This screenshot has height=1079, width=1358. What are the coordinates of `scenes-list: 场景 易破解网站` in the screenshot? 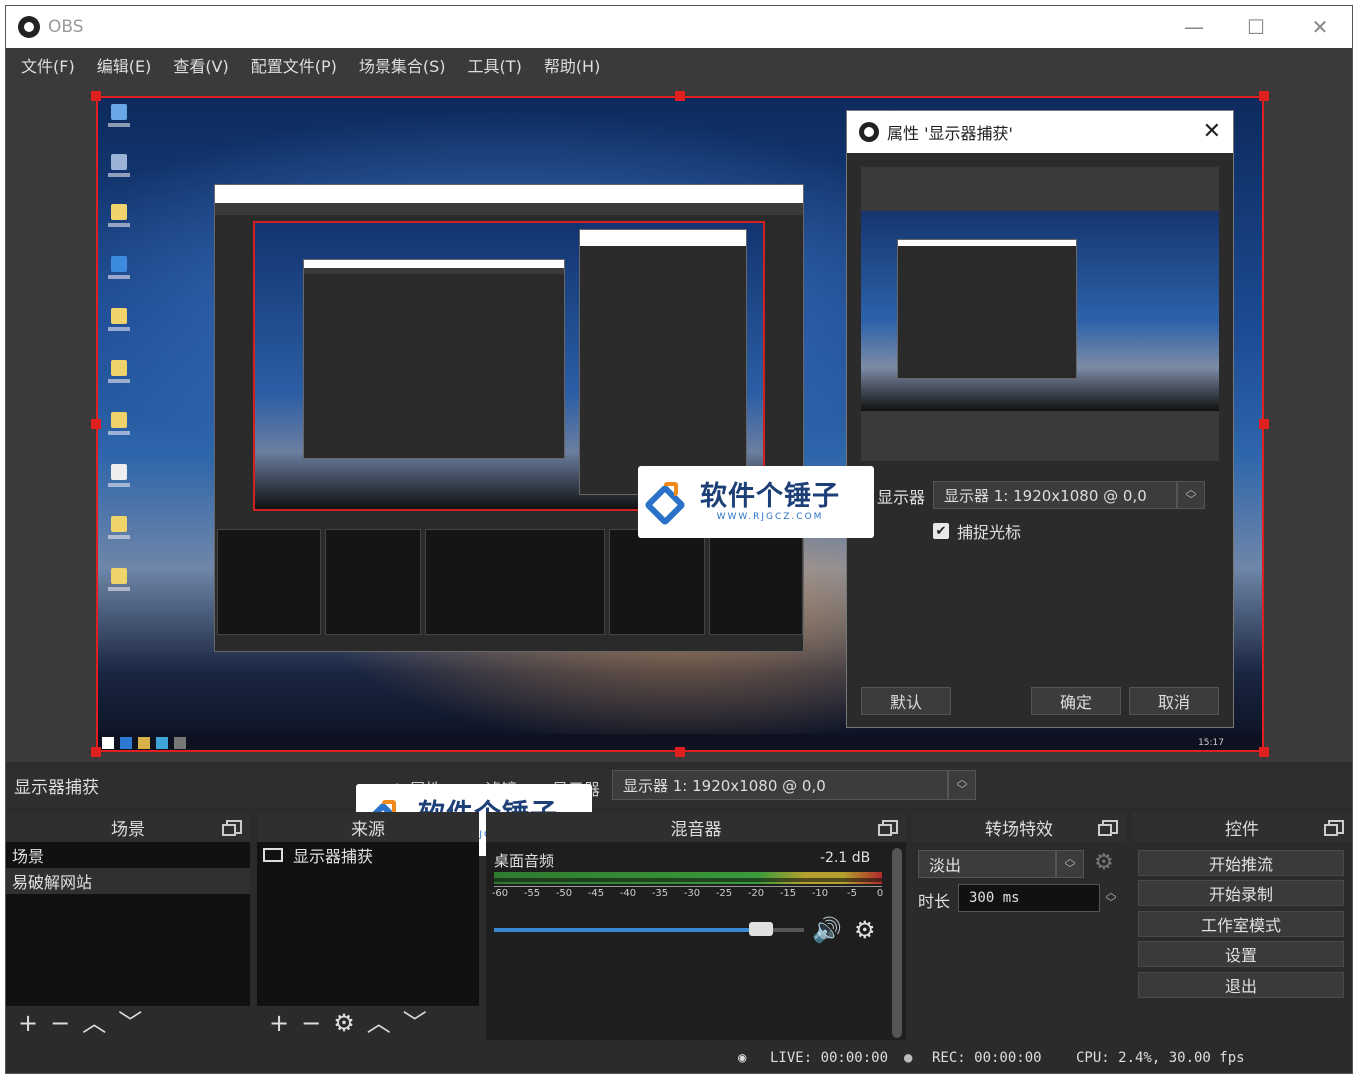 It's located at (128, 924).